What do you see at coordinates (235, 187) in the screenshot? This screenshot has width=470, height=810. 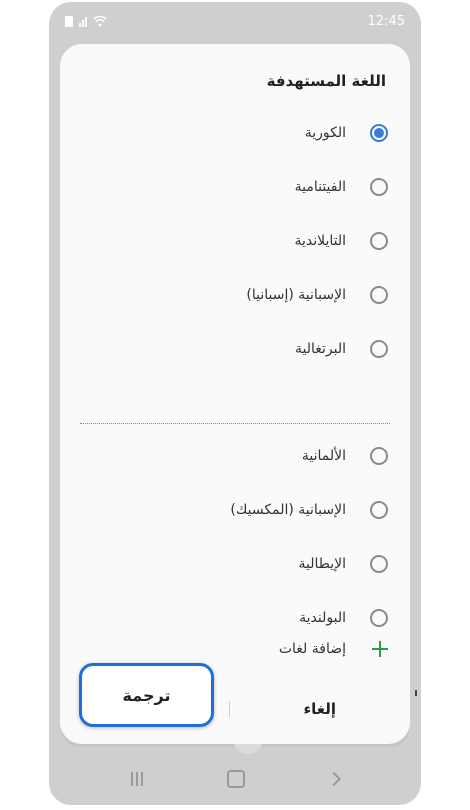 I see `language-option-vietnamese: الفيتنامية` at bounding box center [235, 187].